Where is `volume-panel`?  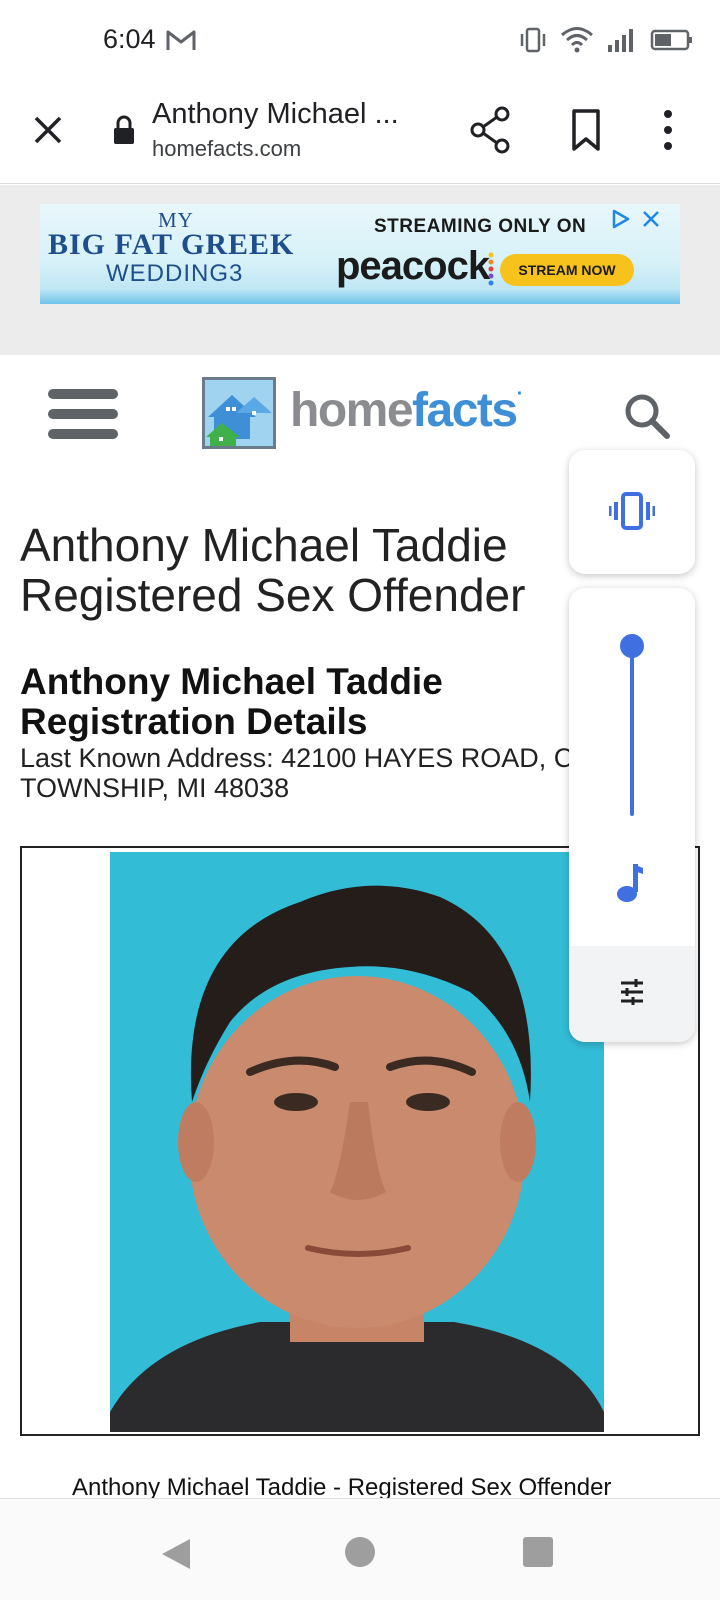
volume-panel is located at coordinates (632, 815).